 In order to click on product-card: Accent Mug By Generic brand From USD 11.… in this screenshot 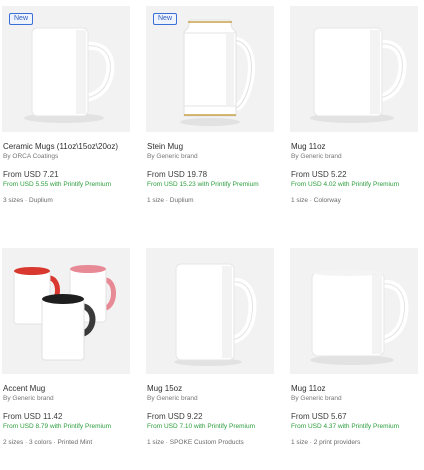, I will do `click(66, 348)`.